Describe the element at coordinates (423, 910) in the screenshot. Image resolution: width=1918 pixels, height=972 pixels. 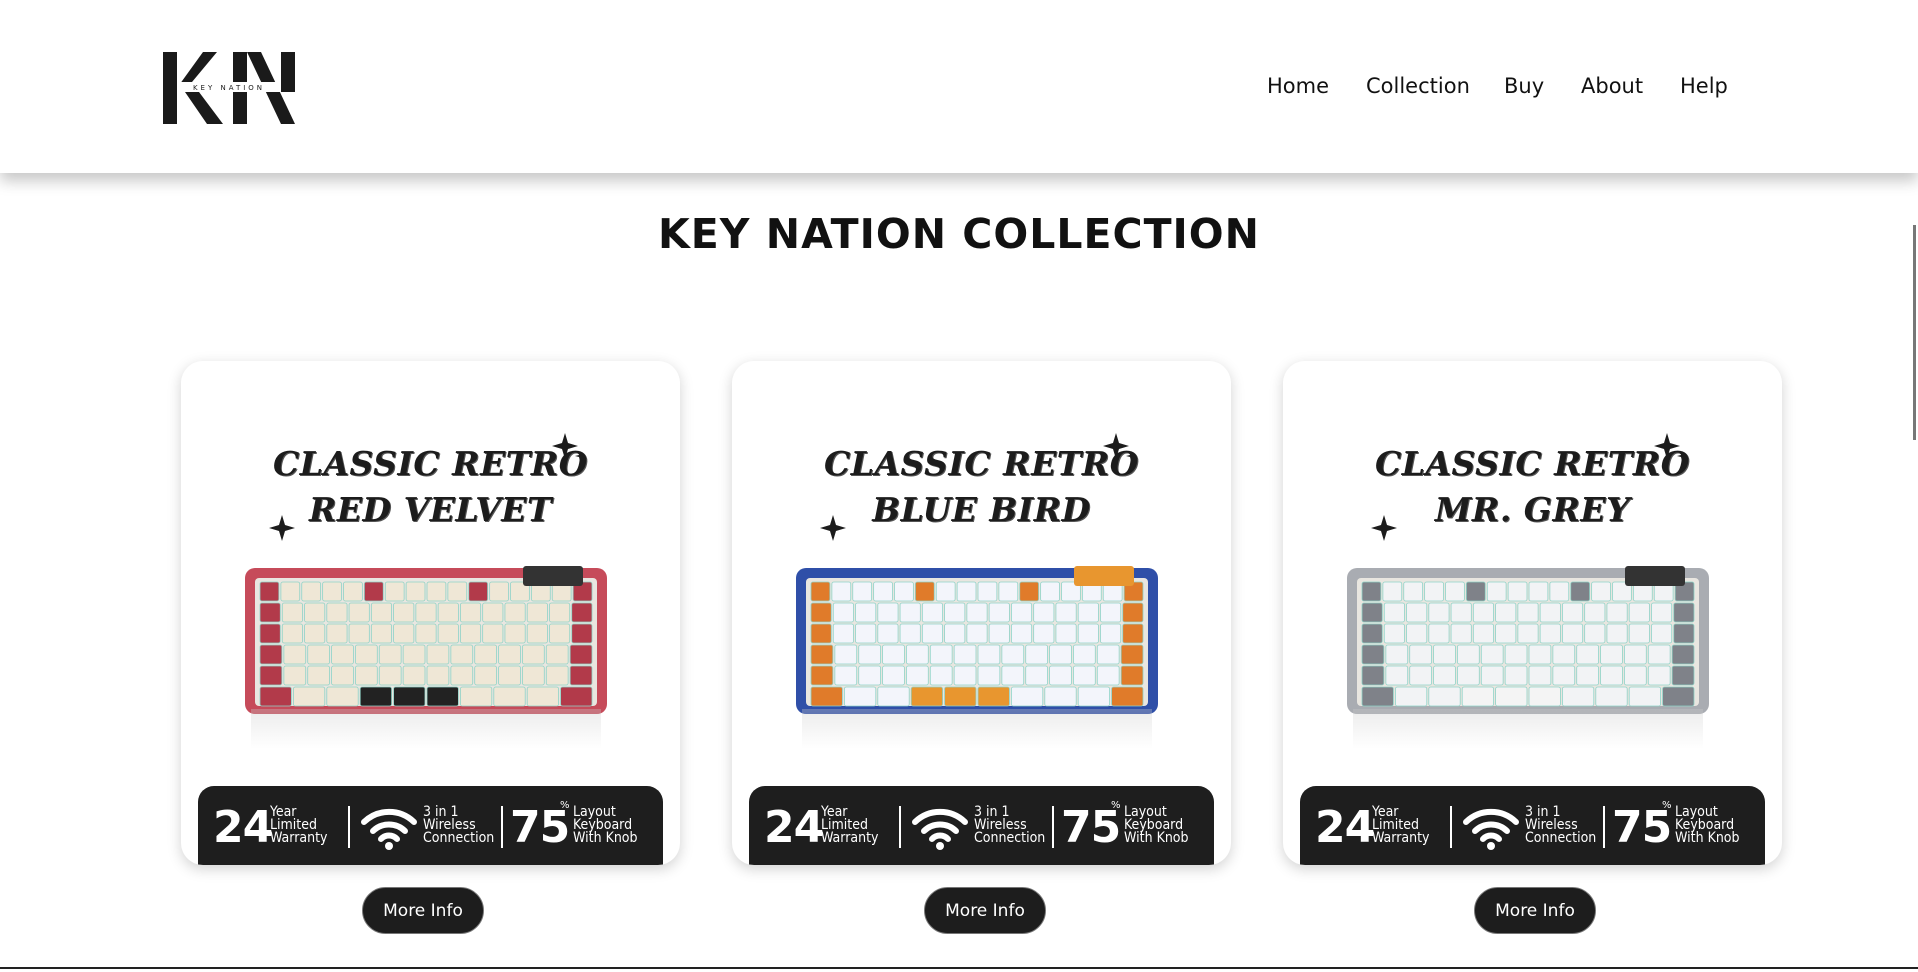
I see `more-info-button-red-velvet: More Info` at that location.